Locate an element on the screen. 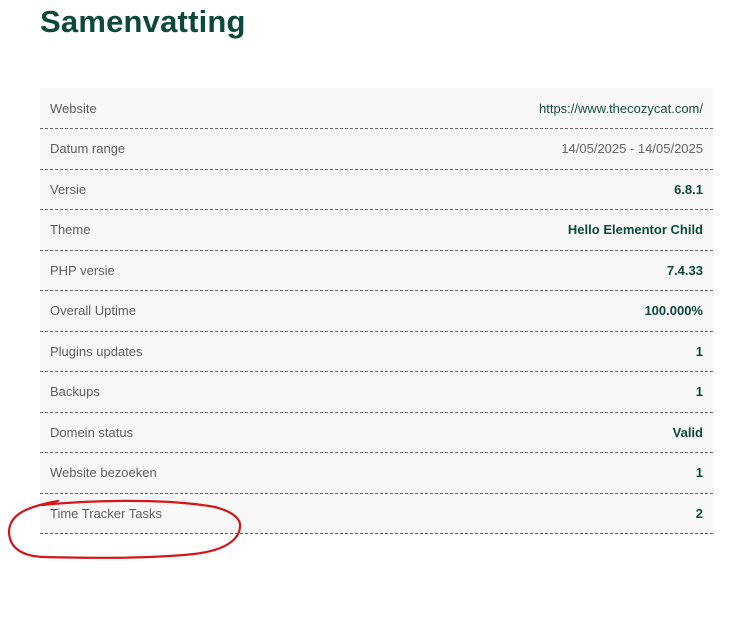 The height and width of the screenshot is (630, 743). summary-row-plugin-updates: Plugins updates 1 is located at coordinates (376, 352).